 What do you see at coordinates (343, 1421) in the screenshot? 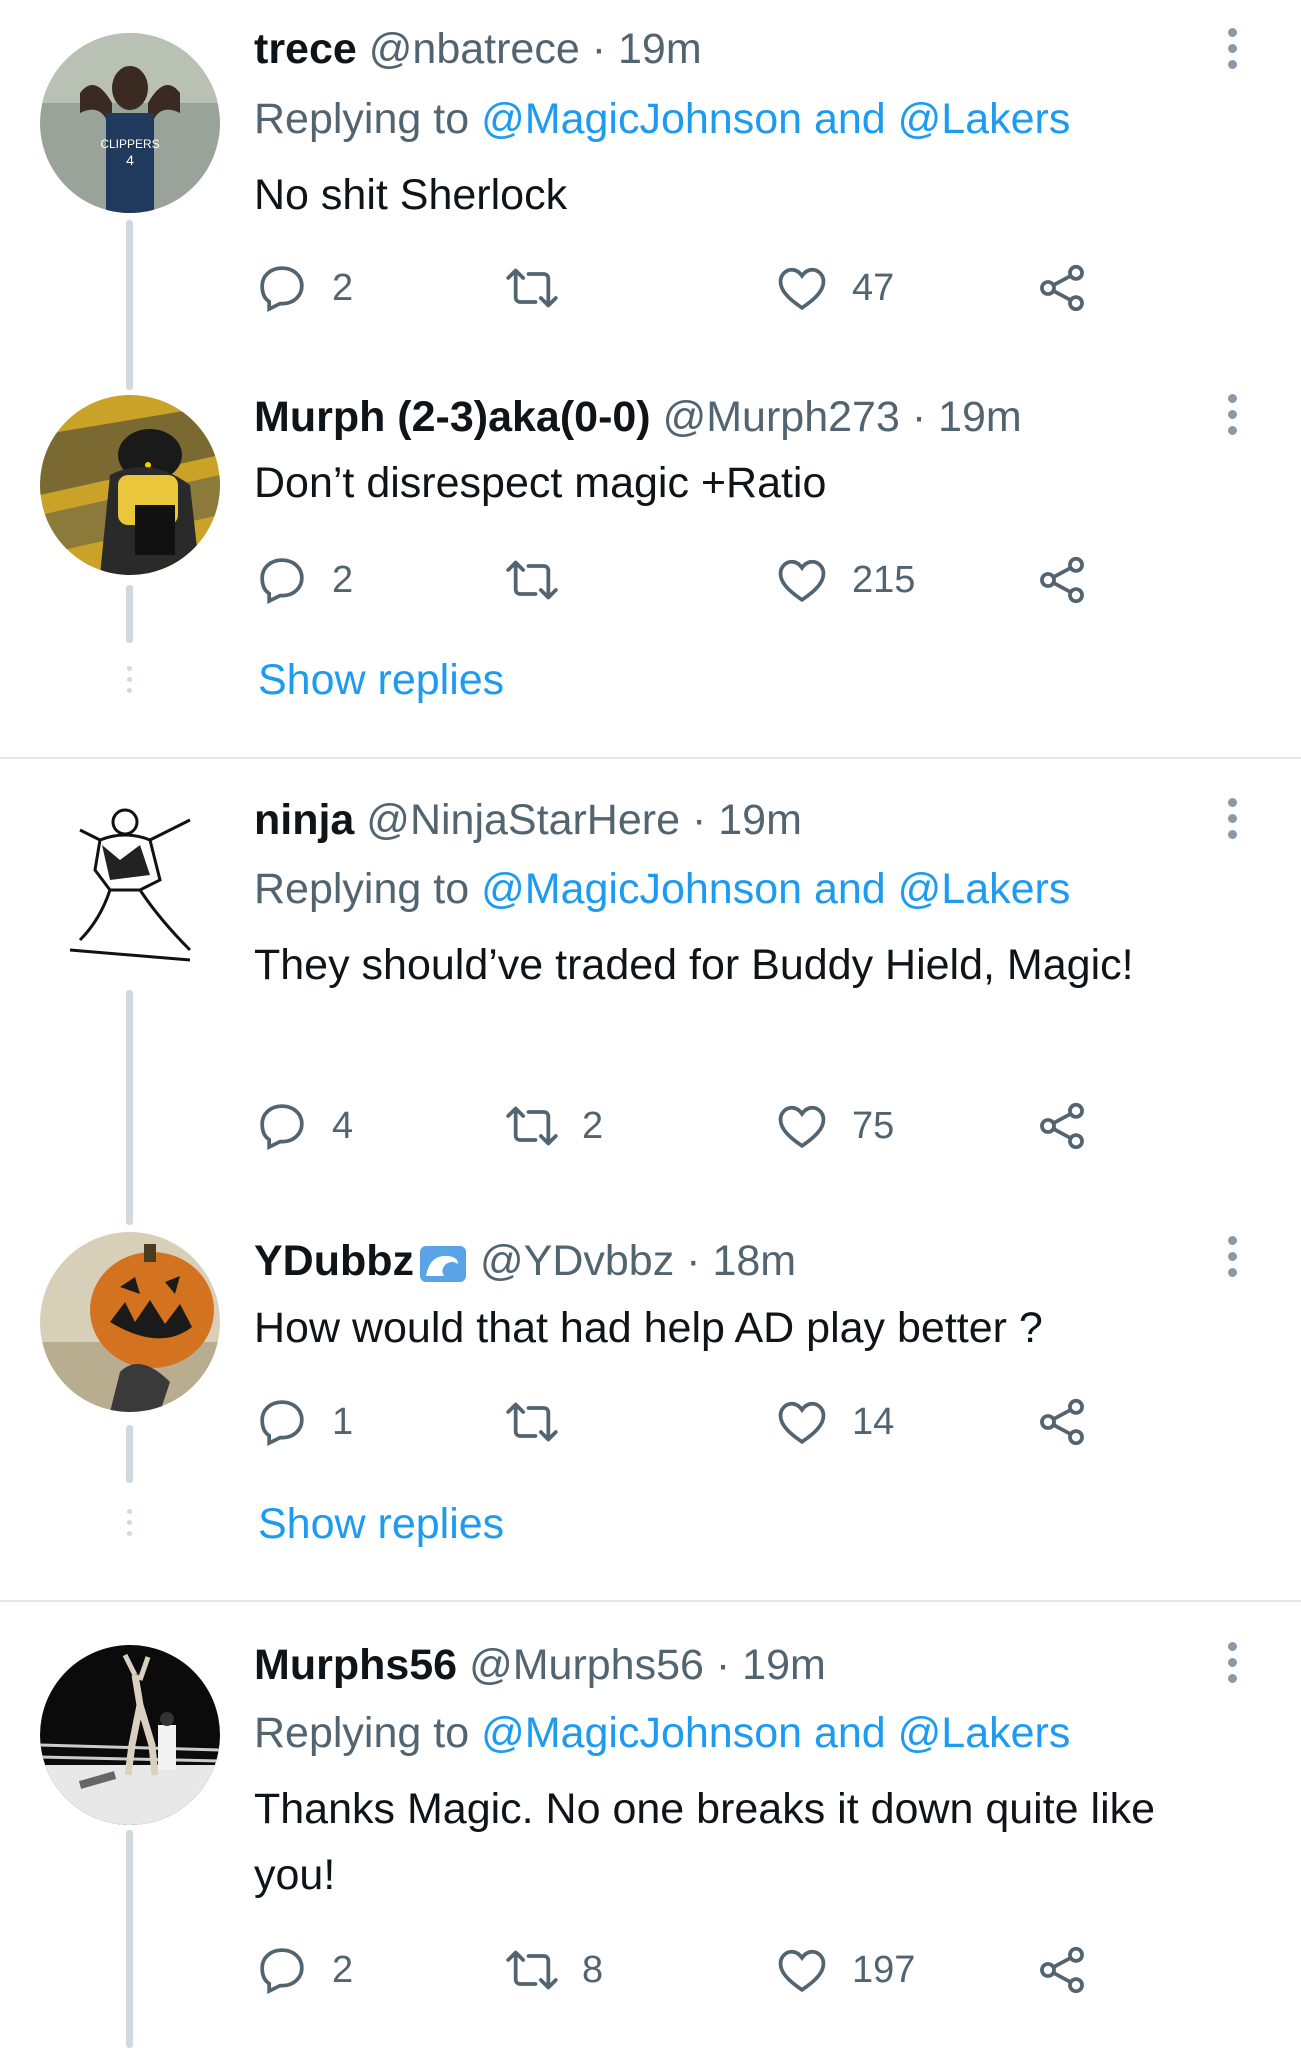
I see `reply-count: 1` at bounding box center [343, 1421].